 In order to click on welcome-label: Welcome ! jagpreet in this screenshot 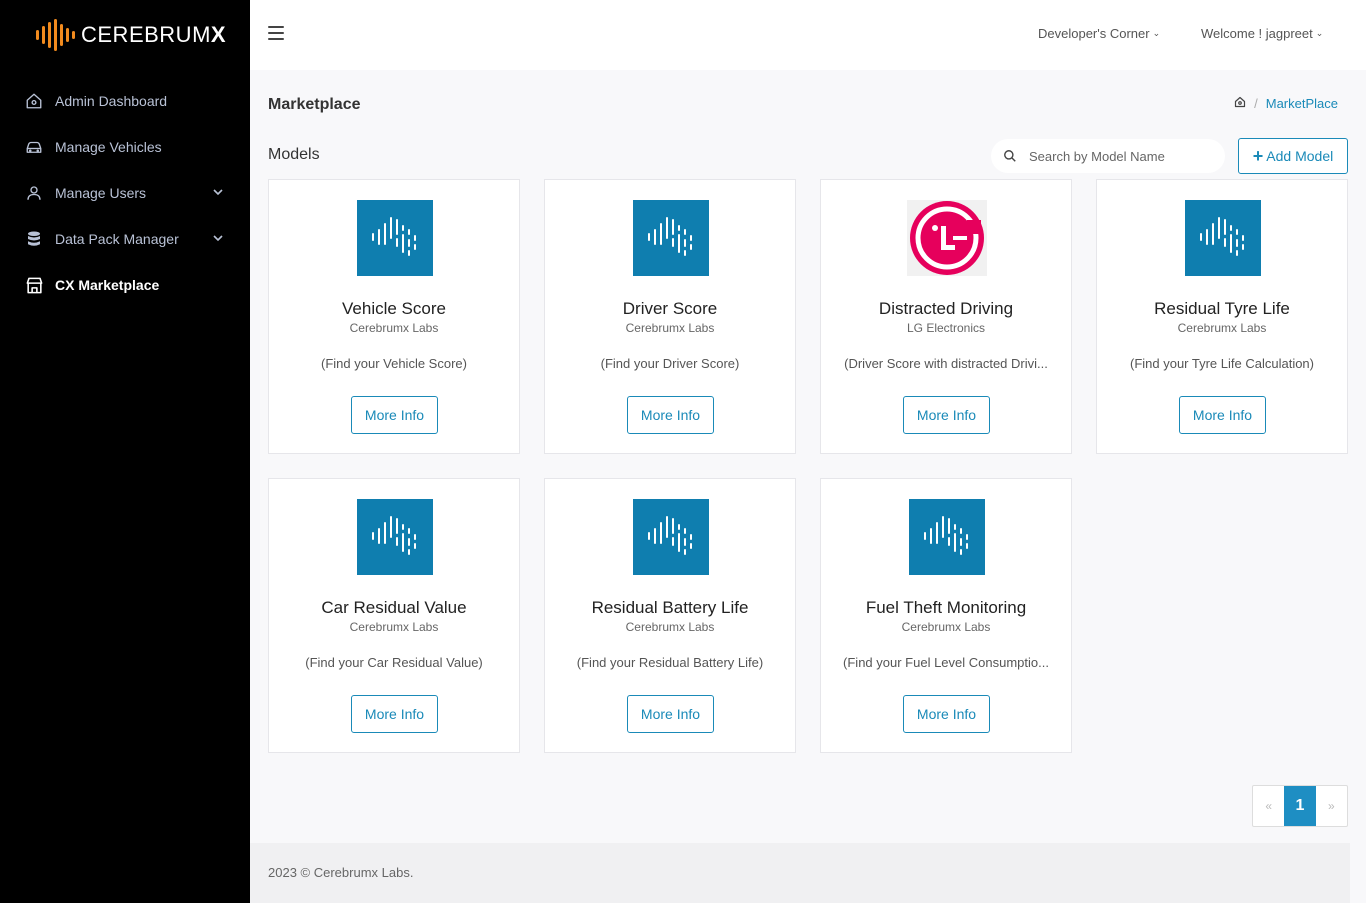, I will do `click(1257, 33)`.